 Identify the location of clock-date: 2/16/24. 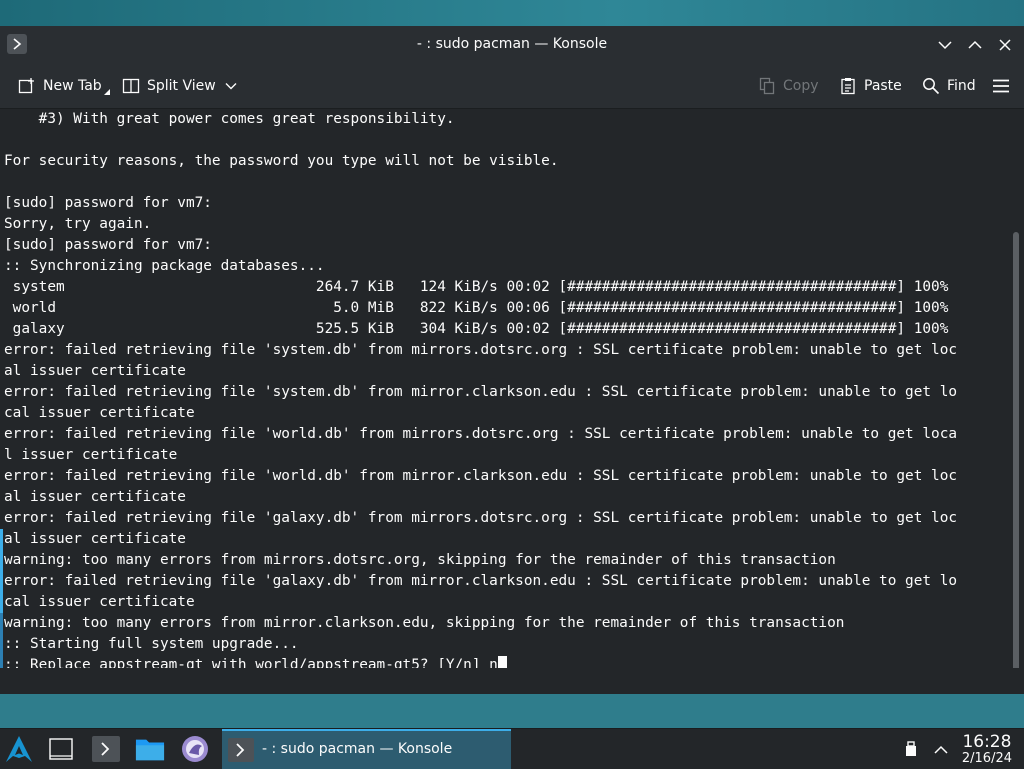
(986, 758).